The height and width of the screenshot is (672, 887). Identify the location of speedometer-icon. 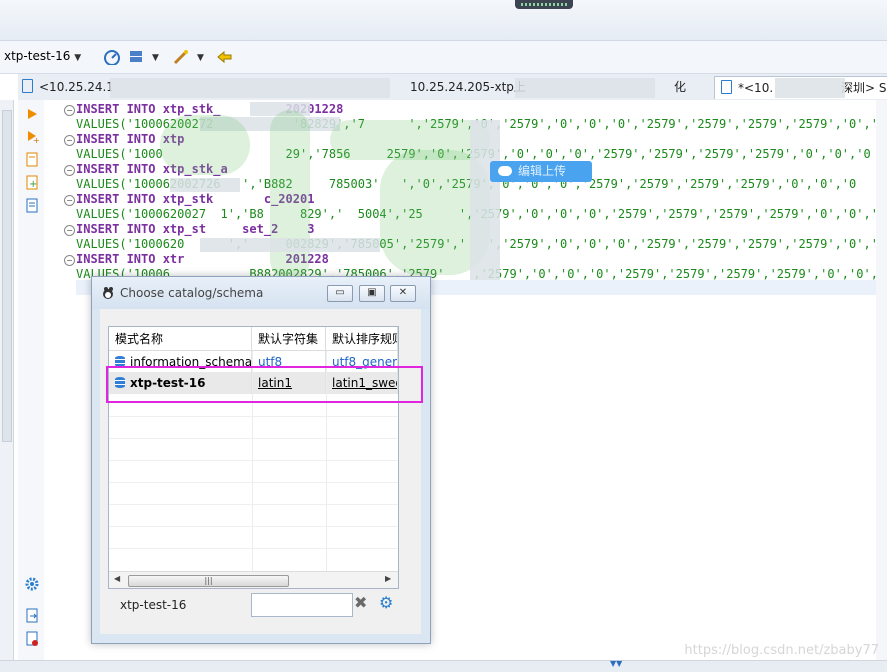
(112, 57).